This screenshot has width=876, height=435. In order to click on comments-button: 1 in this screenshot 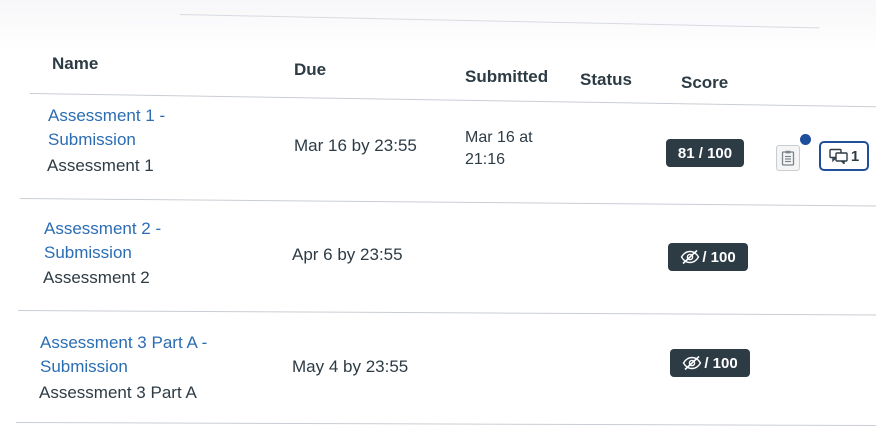, I will do `click(844, 156)`.